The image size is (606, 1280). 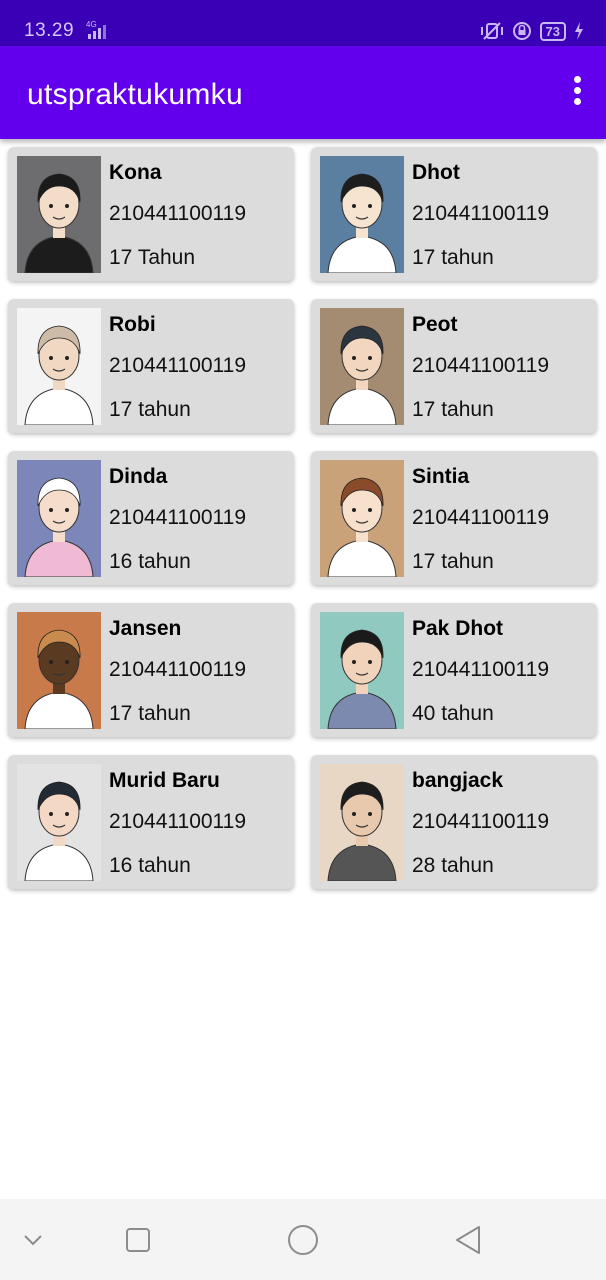 I want to click on status-right: 73, so click(x=532, y=31).